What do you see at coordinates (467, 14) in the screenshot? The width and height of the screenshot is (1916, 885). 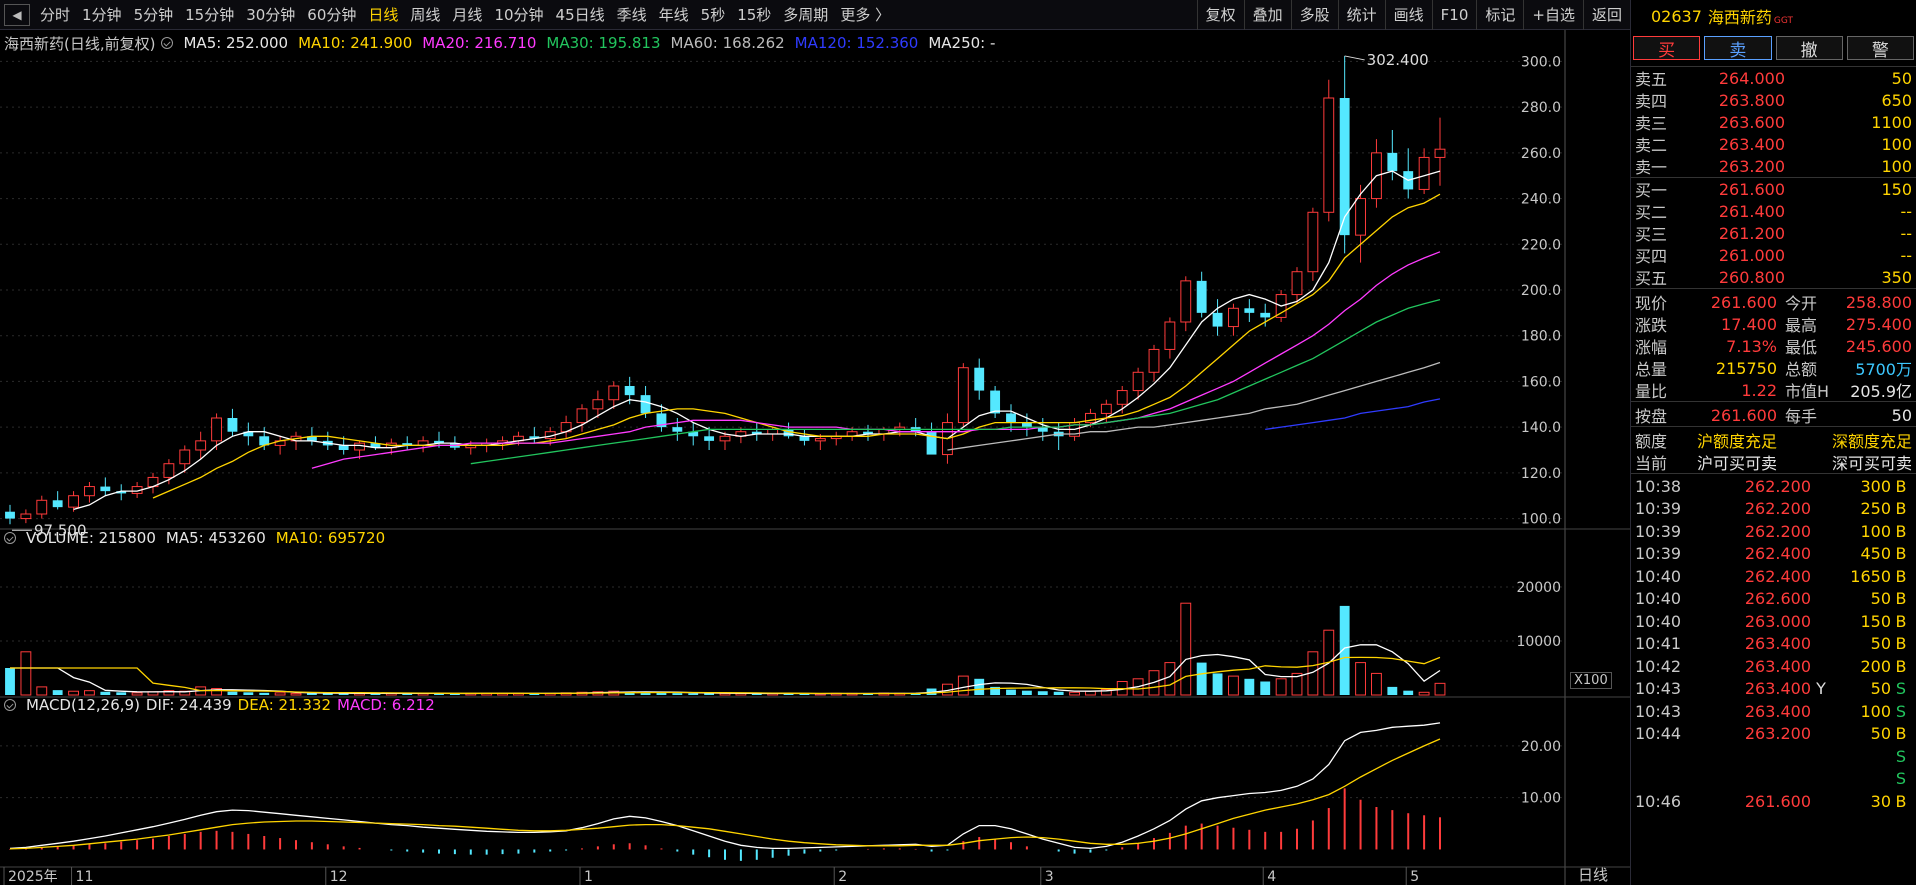 I see `timeframe-tab: 月线` at bounding box center [467, 14].